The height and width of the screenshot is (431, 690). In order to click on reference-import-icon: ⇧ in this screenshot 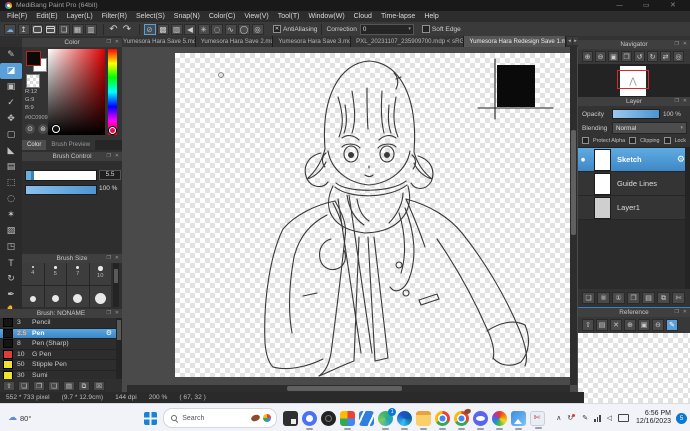, I will do `click(588, 325)`.